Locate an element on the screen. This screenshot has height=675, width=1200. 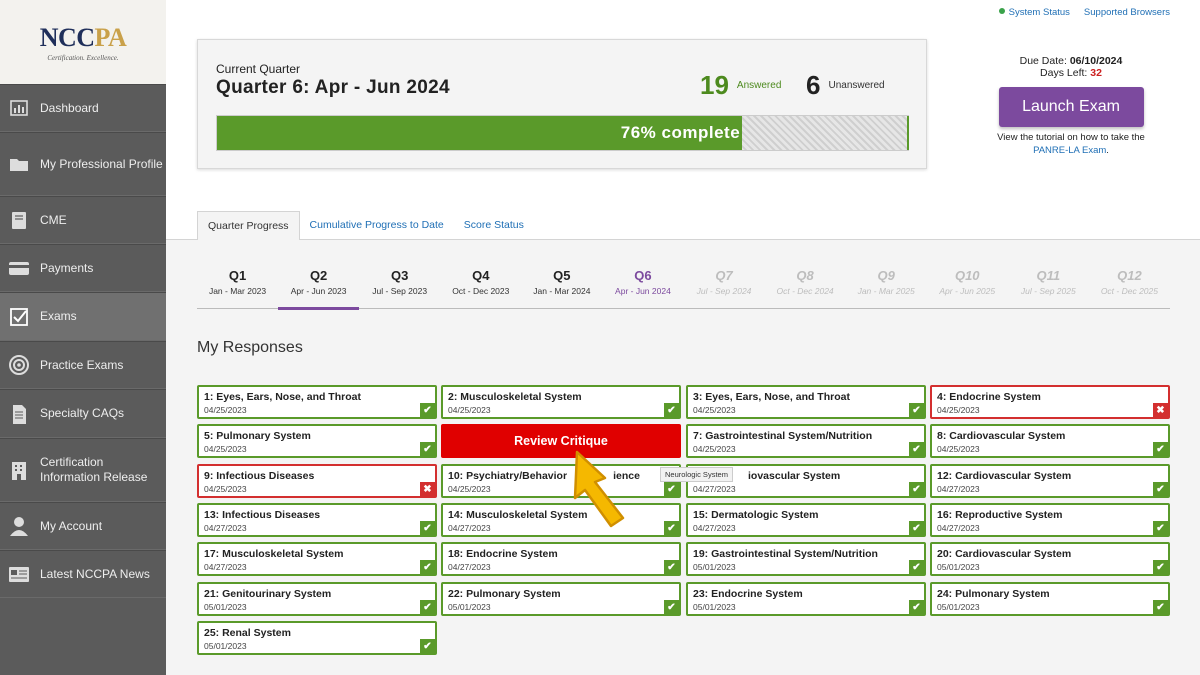
sidebar-item-dashboard: Dashboard is located at coordinates (83, 108).